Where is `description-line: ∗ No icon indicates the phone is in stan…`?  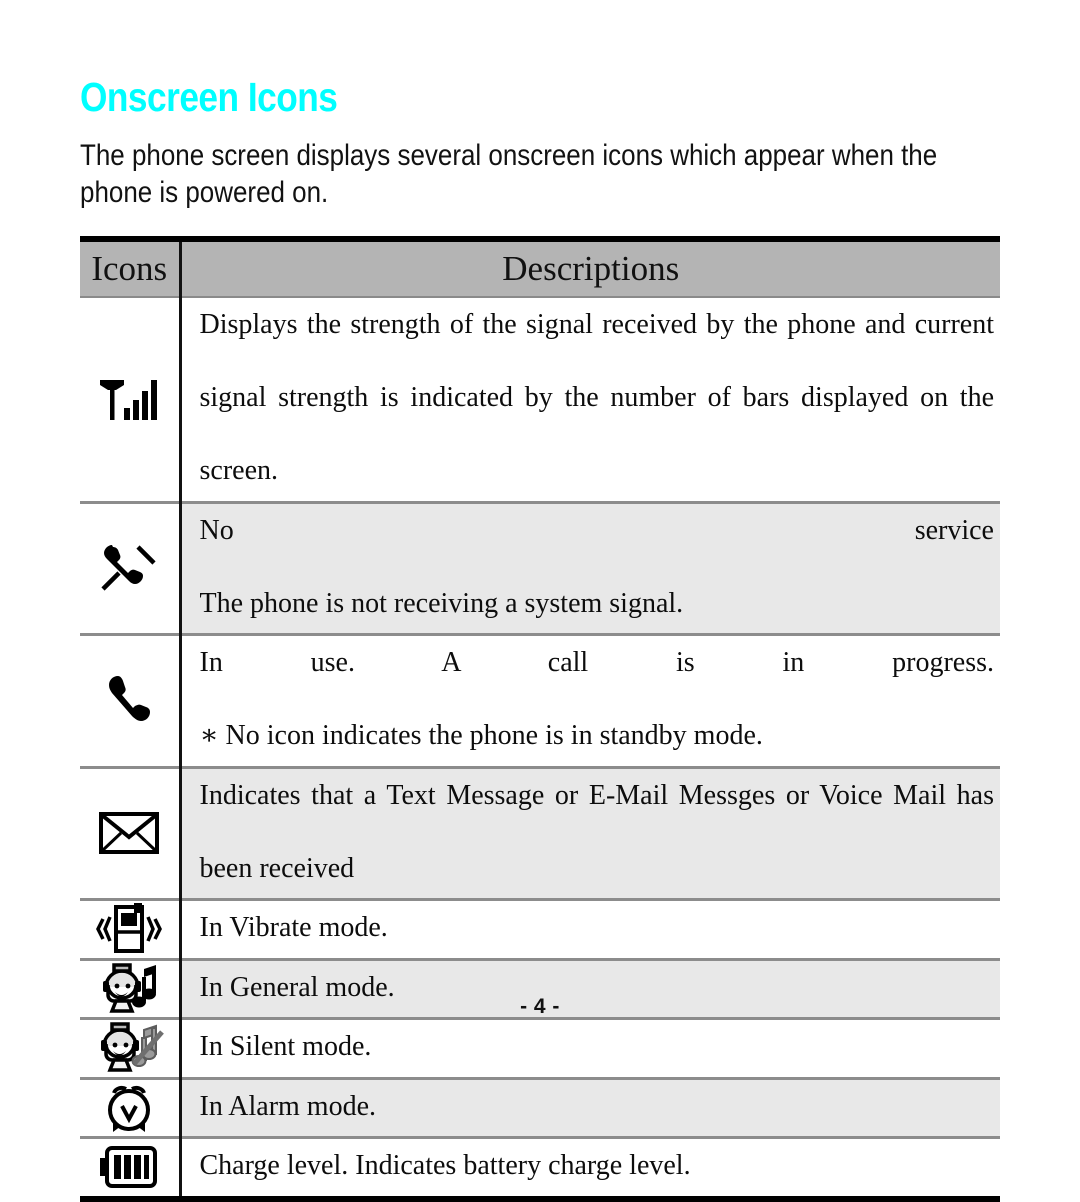 description-line: ∗ No icon indicates the phone is in stan… is located at coordinates (481, 735).